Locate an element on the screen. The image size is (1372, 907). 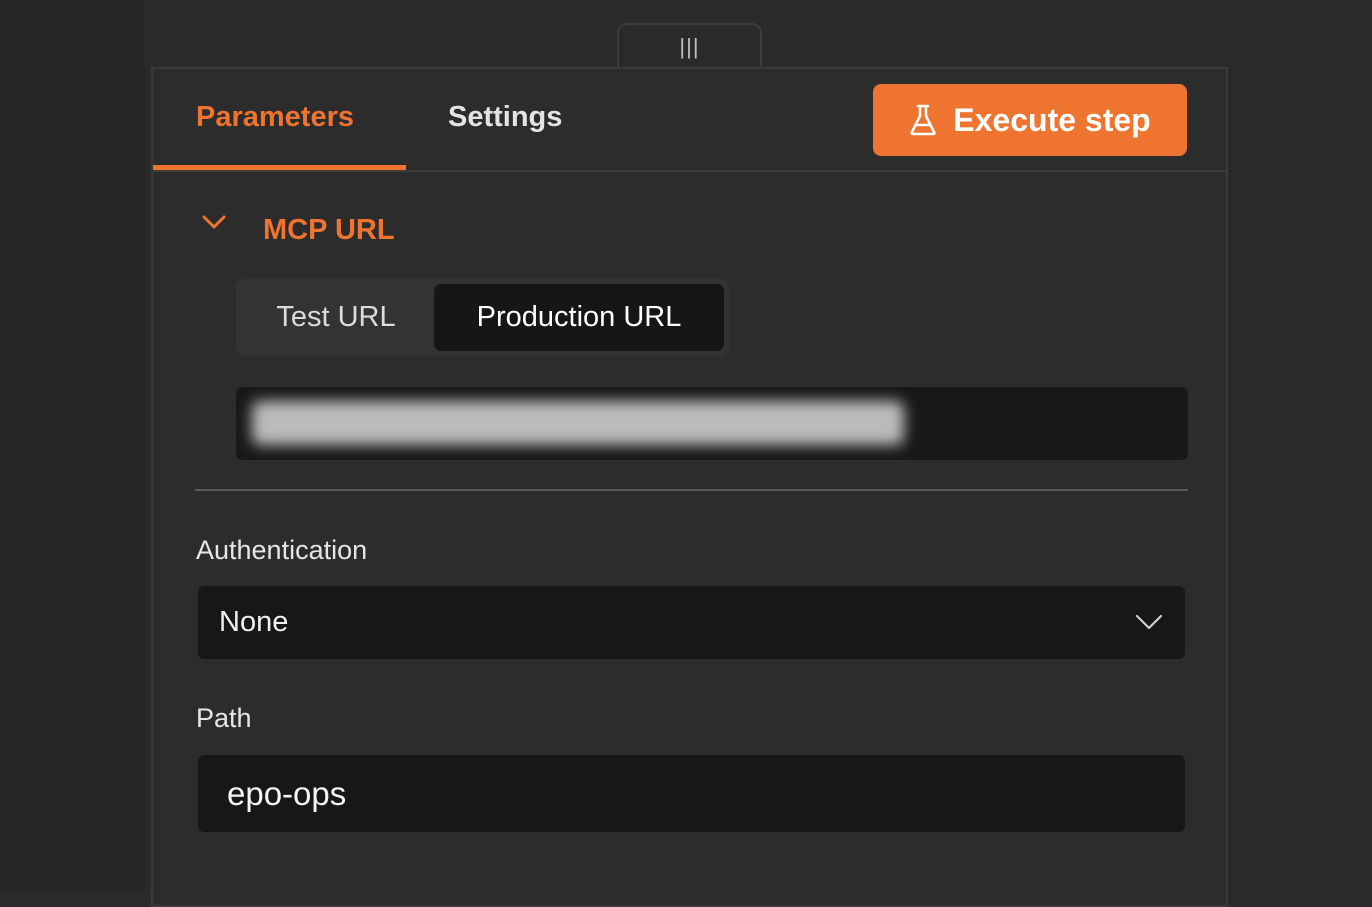
panel-drag-handle: ||| is located at coordinates (689, 45).